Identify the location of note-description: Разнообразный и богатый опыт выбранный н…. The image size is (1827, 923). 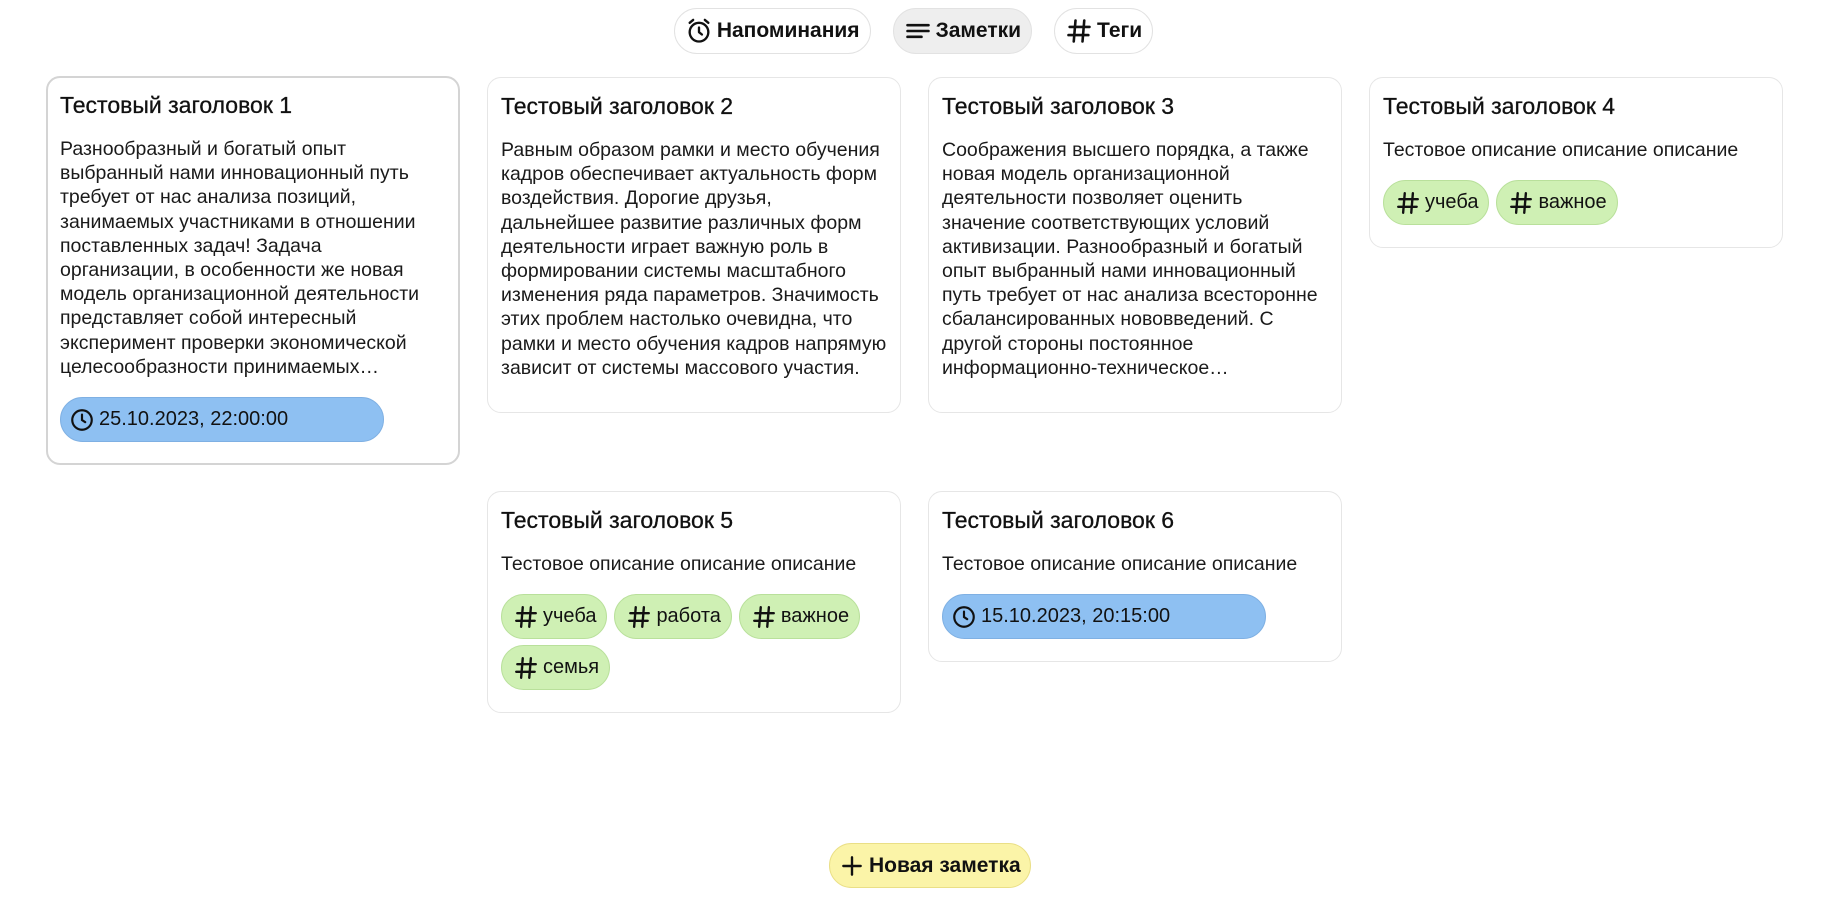
(240, 258).